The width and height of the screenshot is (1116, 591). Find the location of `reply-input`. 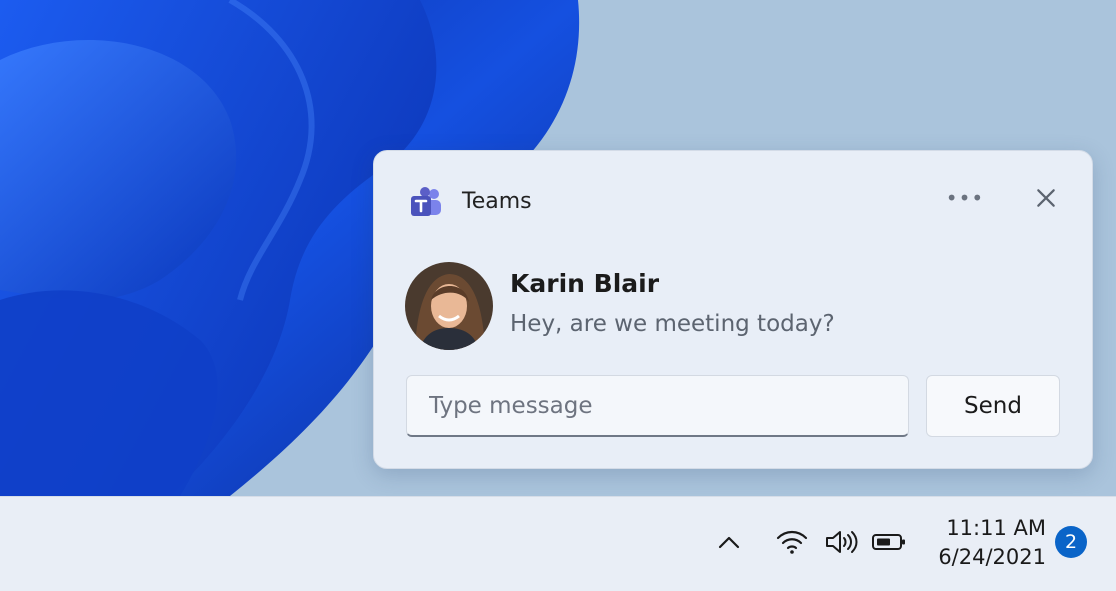

reply-input is located at coordinates (657, 406).